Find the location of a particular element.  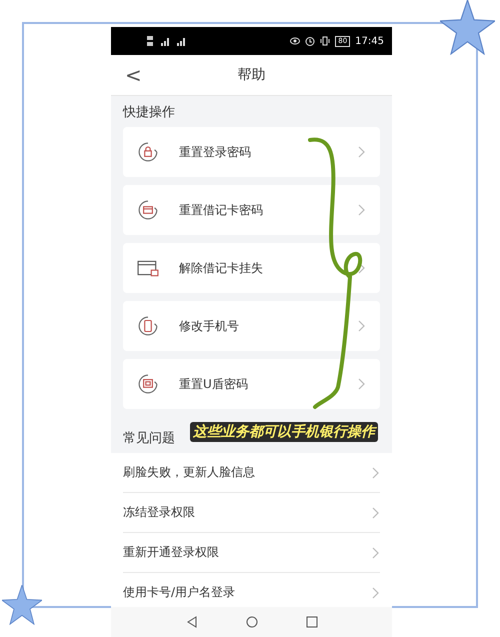

faq-label: 冻结登录权限 is located at coordinates (159, 512).